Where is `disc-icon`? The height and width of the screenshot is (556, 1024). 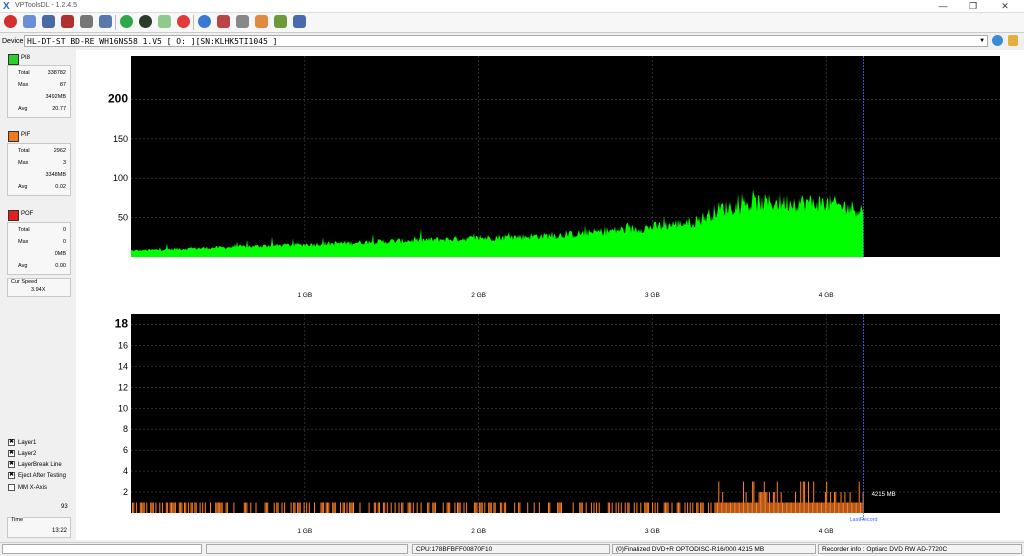
disc-icon is located at coordinates (145, 21).